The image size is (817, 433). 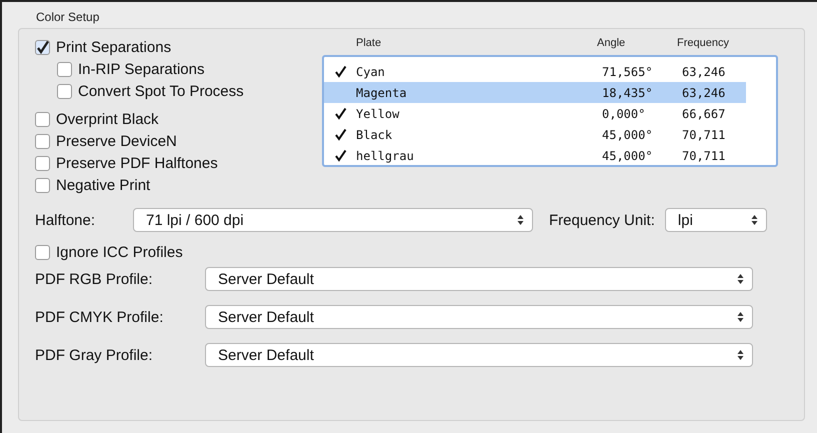 What do you see at coordinates (371, 71) in the screenshot?
I see `table-cell-text: Cyan` at bounding box center [371, 71].